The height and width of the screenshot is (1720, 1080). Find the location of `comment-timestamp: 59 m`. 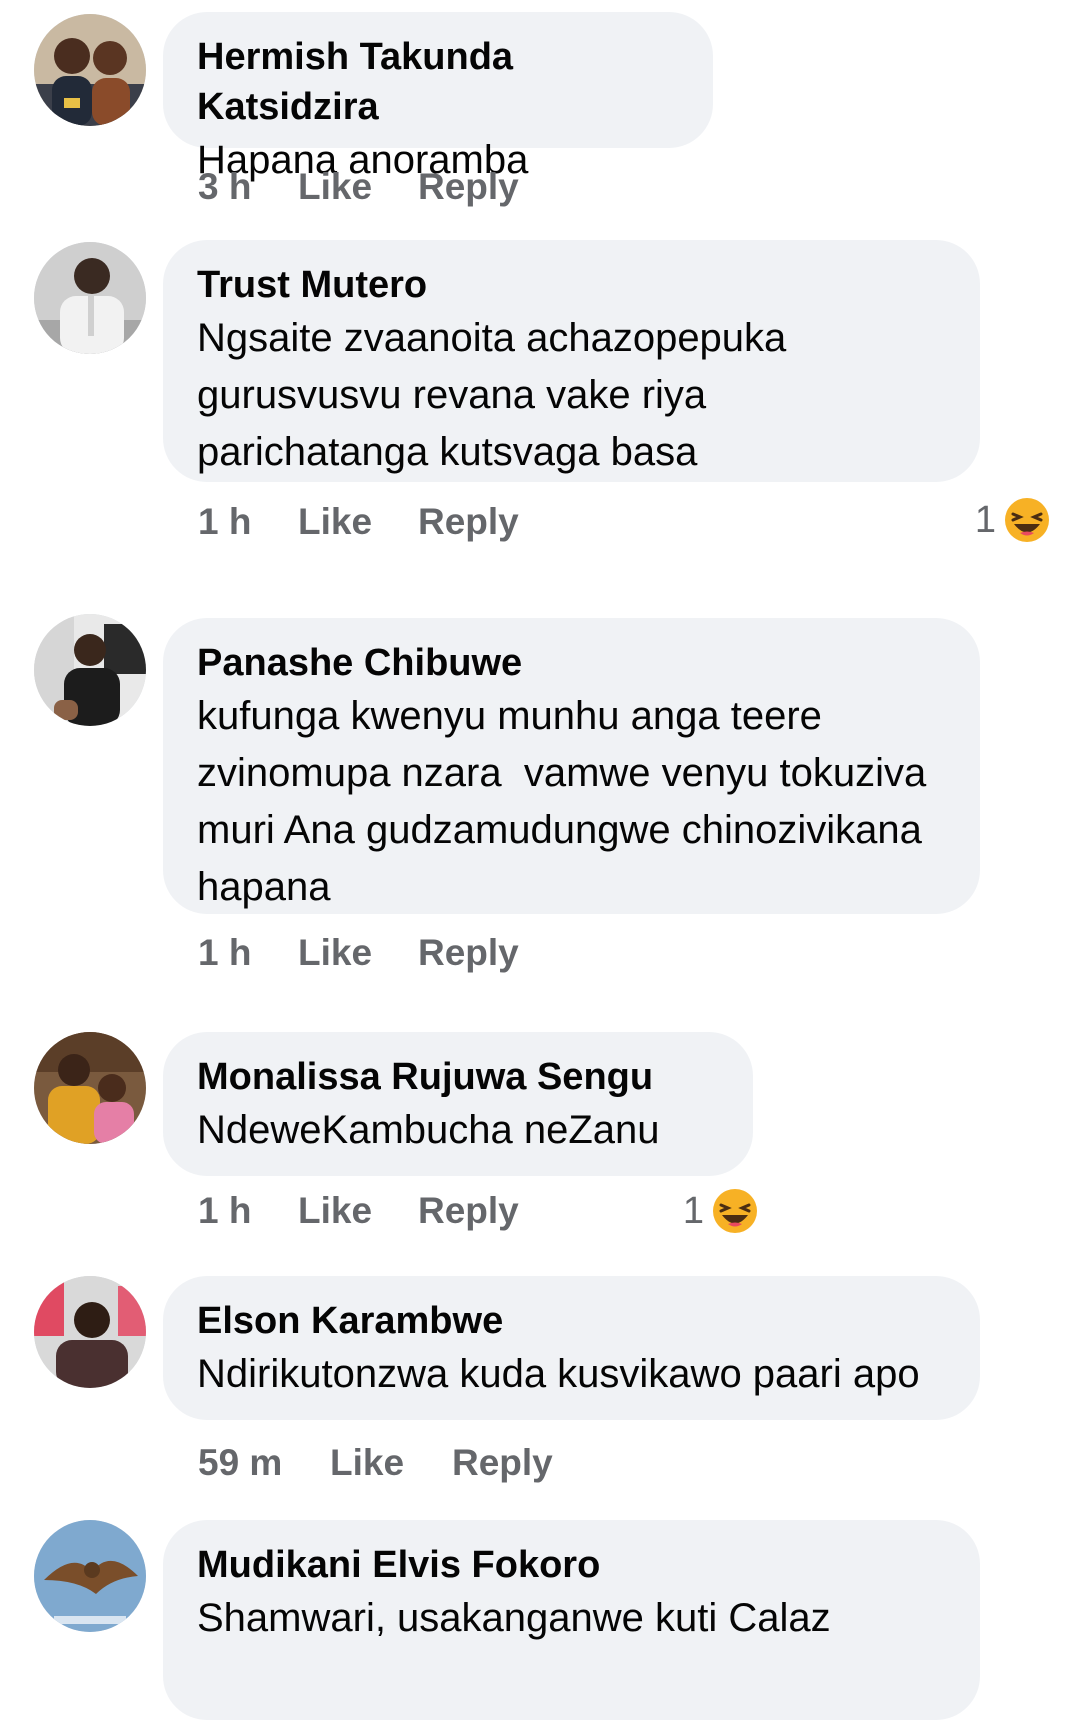

comment-timestamp: 59 m is located at coordinates (240, 1463).